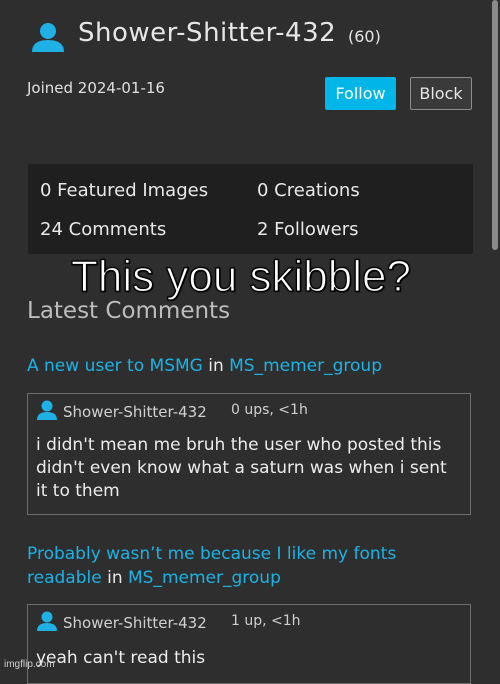  What do you see at coordinates (121, 658) in the screenshot?
I see `comment-text: yeah can't read this` at bounding box center [121, 658].